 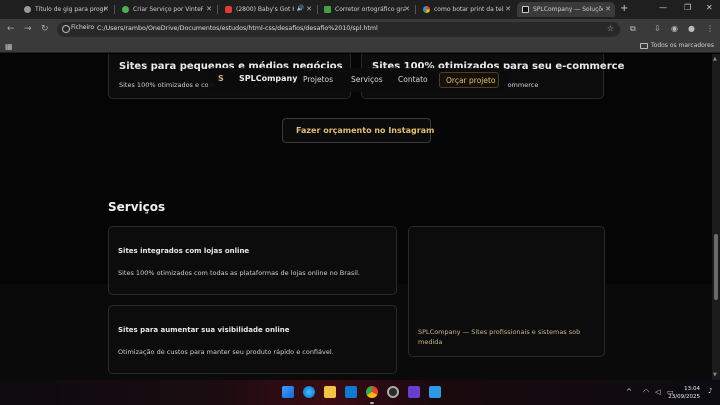 I want to click on info-icon, so click(x=66, y=29).